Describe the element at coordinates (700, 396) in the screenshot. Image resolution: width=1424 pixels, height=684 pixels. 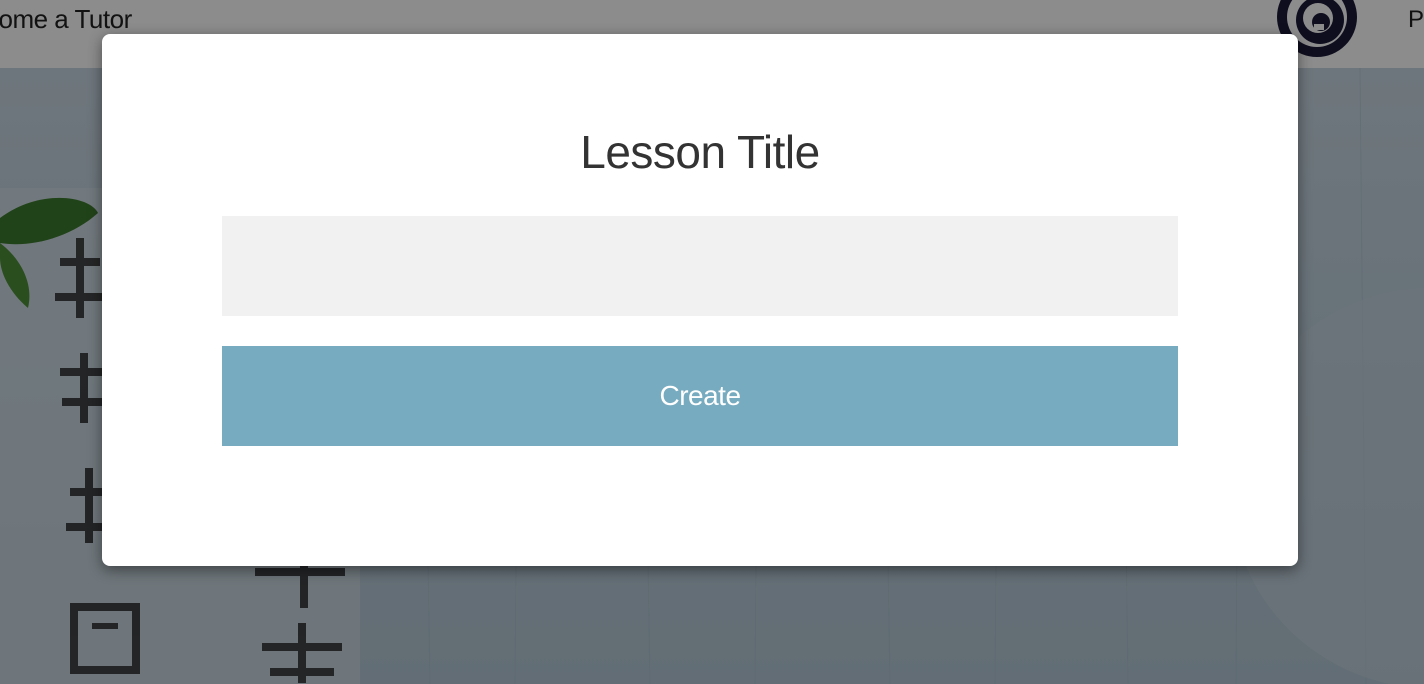
I see `create-button: Create` at that location.